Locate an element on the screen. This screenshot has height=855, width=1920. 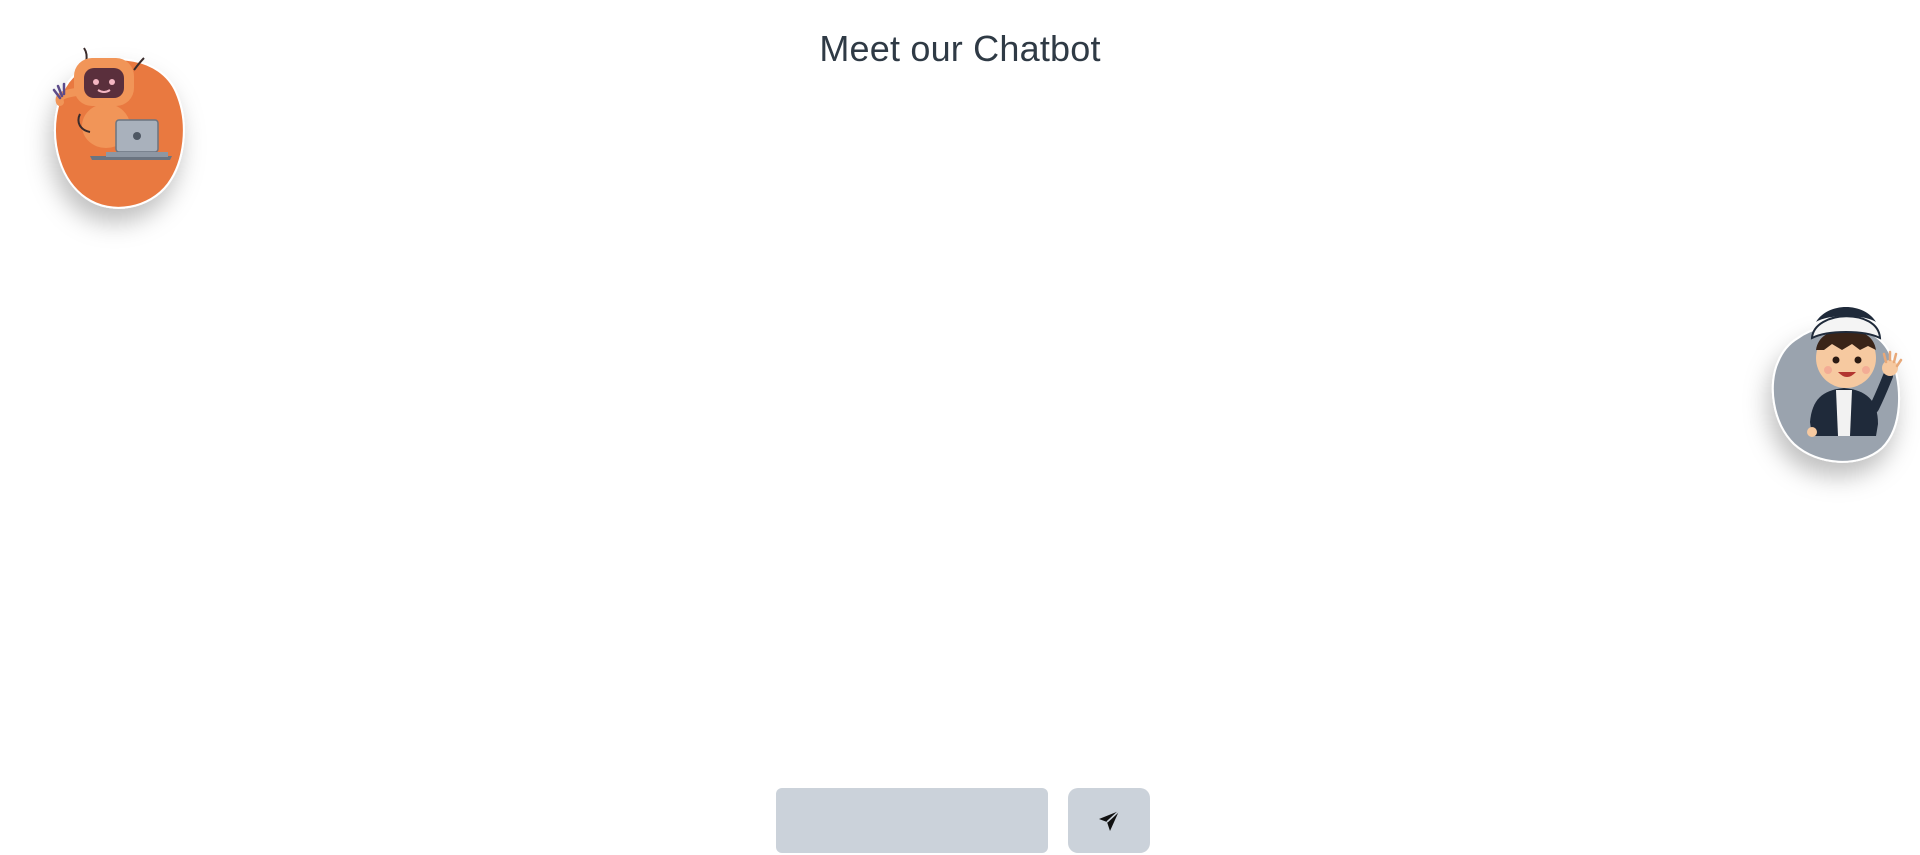
send-button is located at coordinates (1109, 820).